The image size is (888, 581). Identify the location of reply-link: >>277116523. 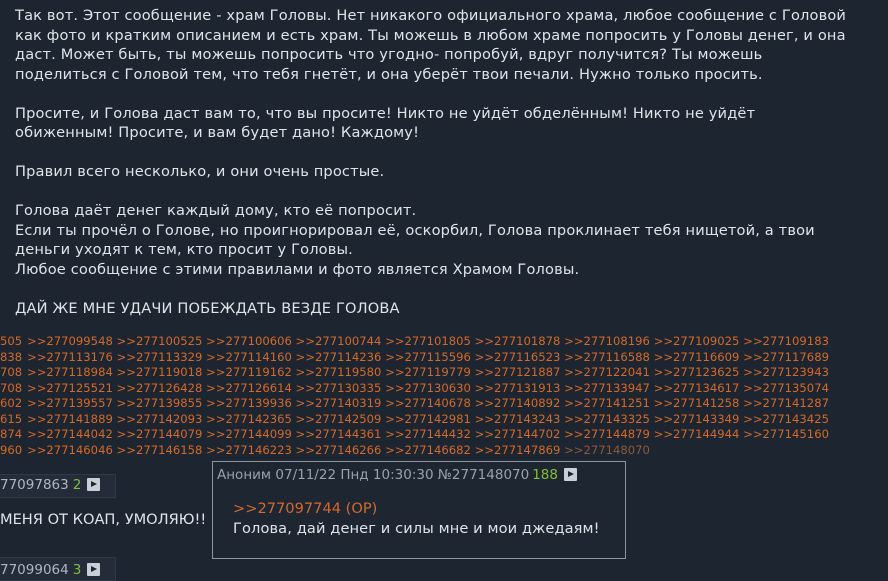
(518, 357).